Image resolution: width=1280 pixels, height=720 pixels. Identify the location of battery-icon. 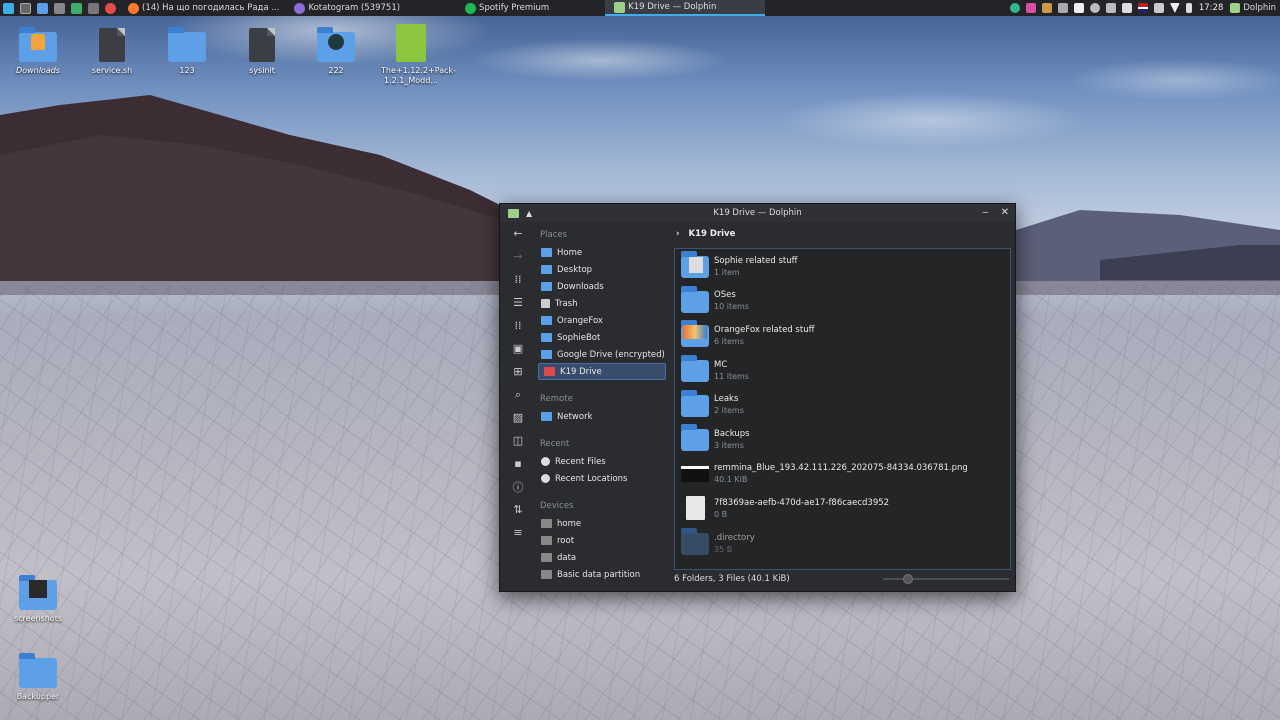
(1188, 8).